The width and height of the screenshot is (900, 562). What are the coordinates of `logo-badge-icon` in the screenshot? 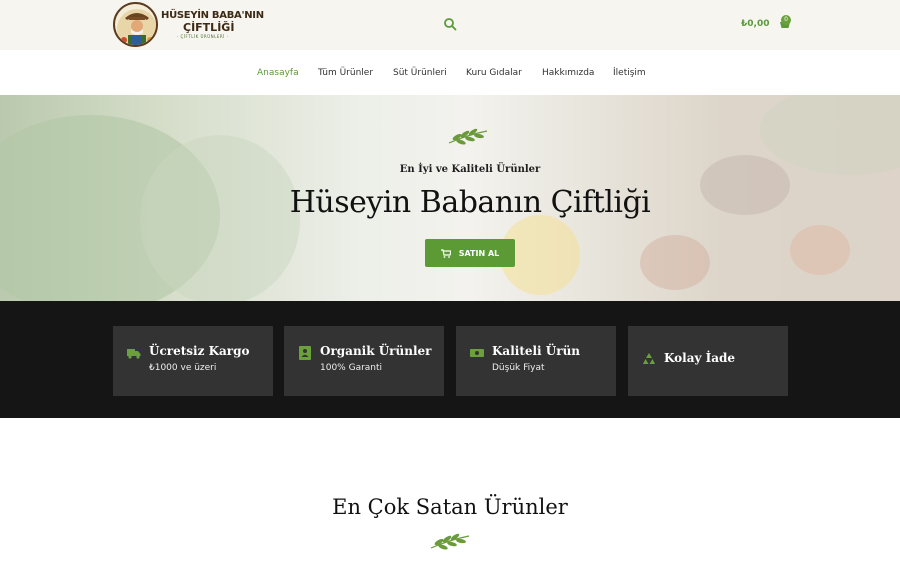 It's located at (135, 24).